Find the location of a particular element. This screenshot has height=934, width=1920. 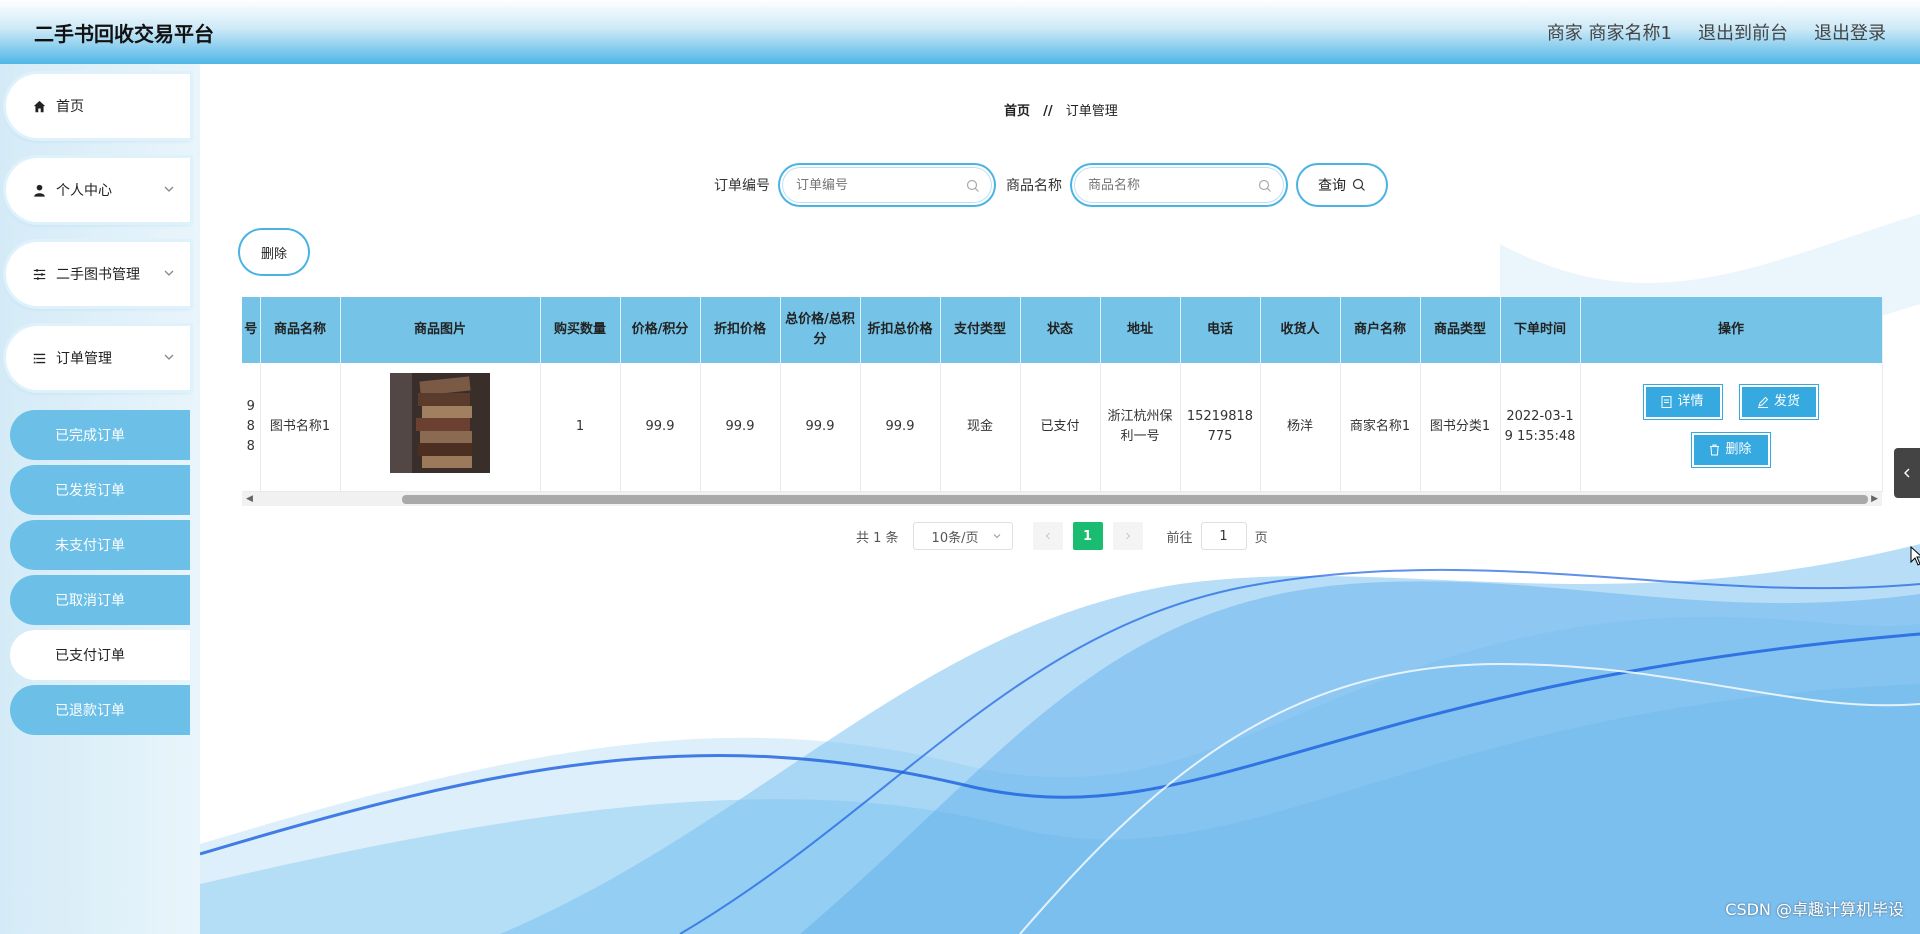

column-header: 折扣总价格 is located at coordinates (900, 330).